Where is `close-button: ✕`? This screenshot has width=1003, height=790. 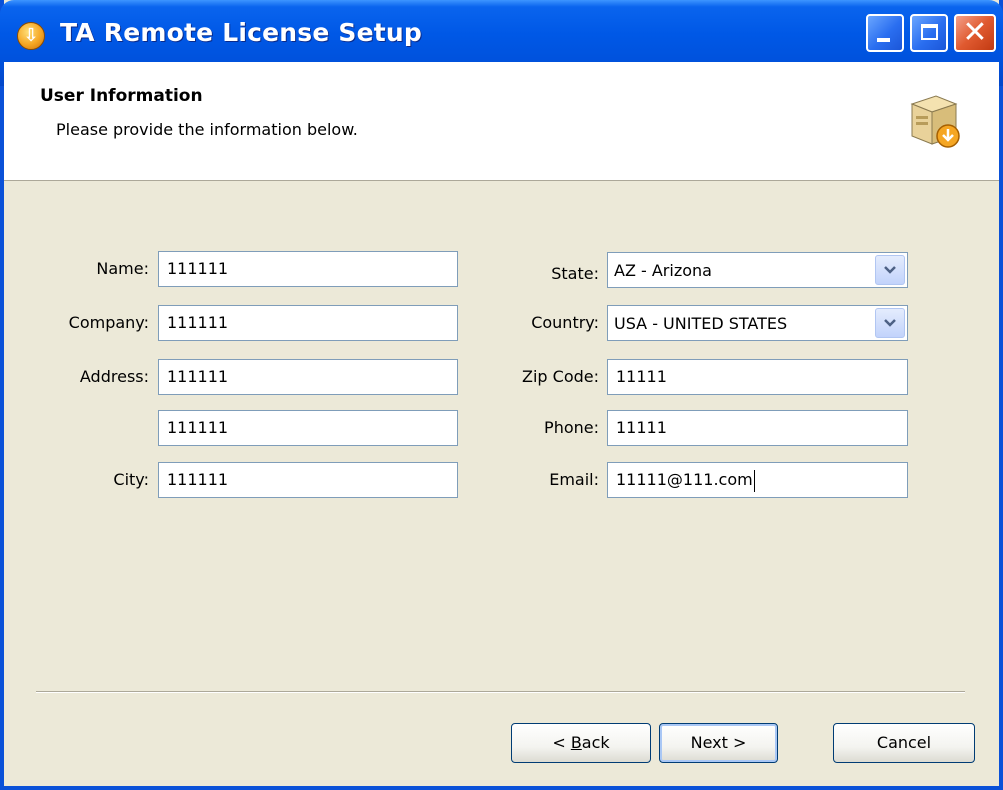 close-button: ✕ is located at coordinates (975, 33).